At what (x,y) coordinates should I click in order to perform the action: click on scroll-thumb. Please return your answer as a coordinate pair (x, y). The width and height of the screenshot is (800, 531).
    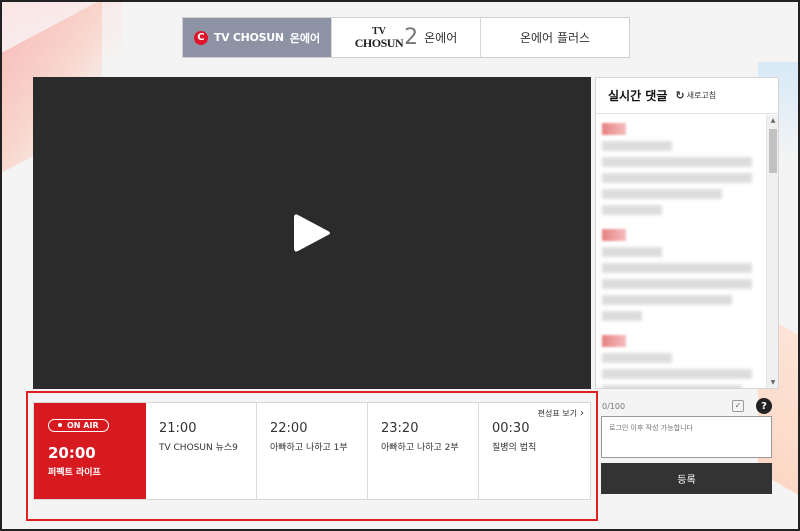
    Looking at the image, I should click on (773, 151).